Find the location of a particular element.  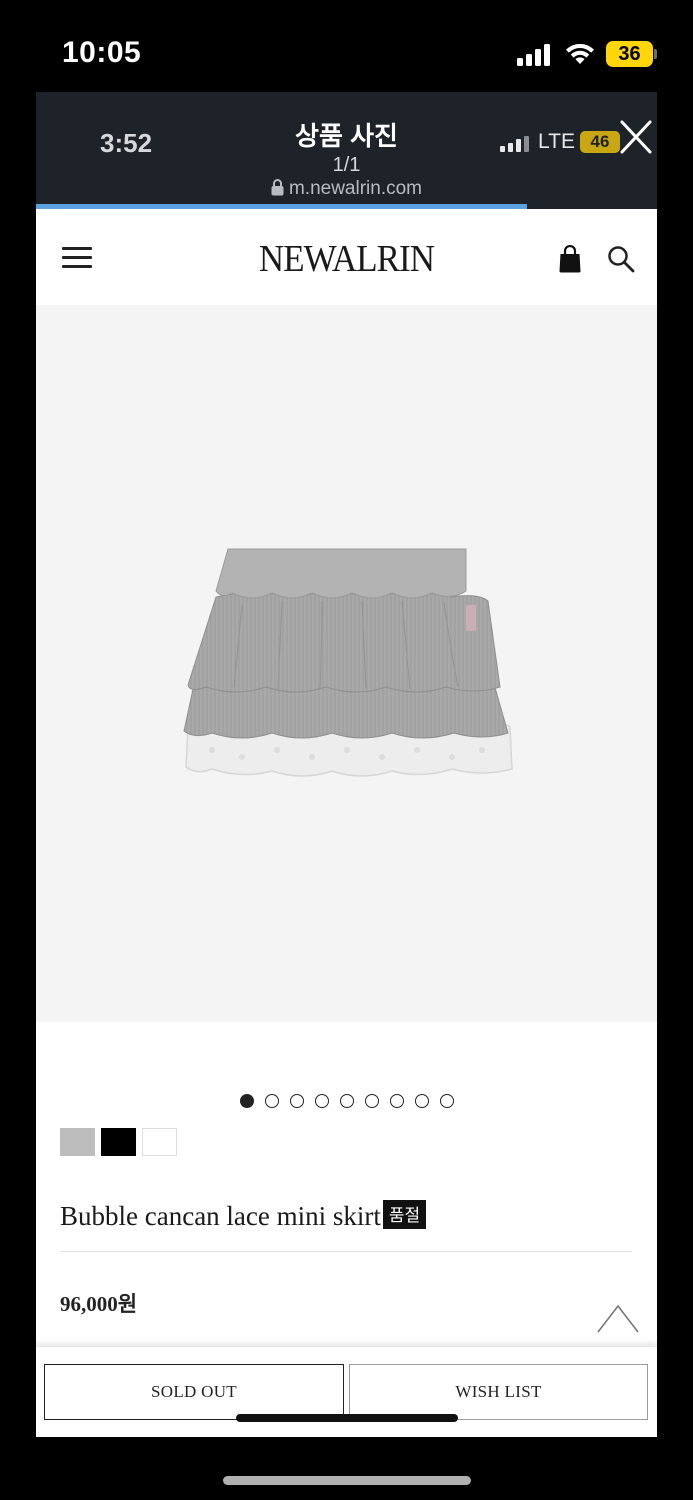

product-title: Bubble cancan lace mini skirt 품절 is located at coordinates (243, 1216).